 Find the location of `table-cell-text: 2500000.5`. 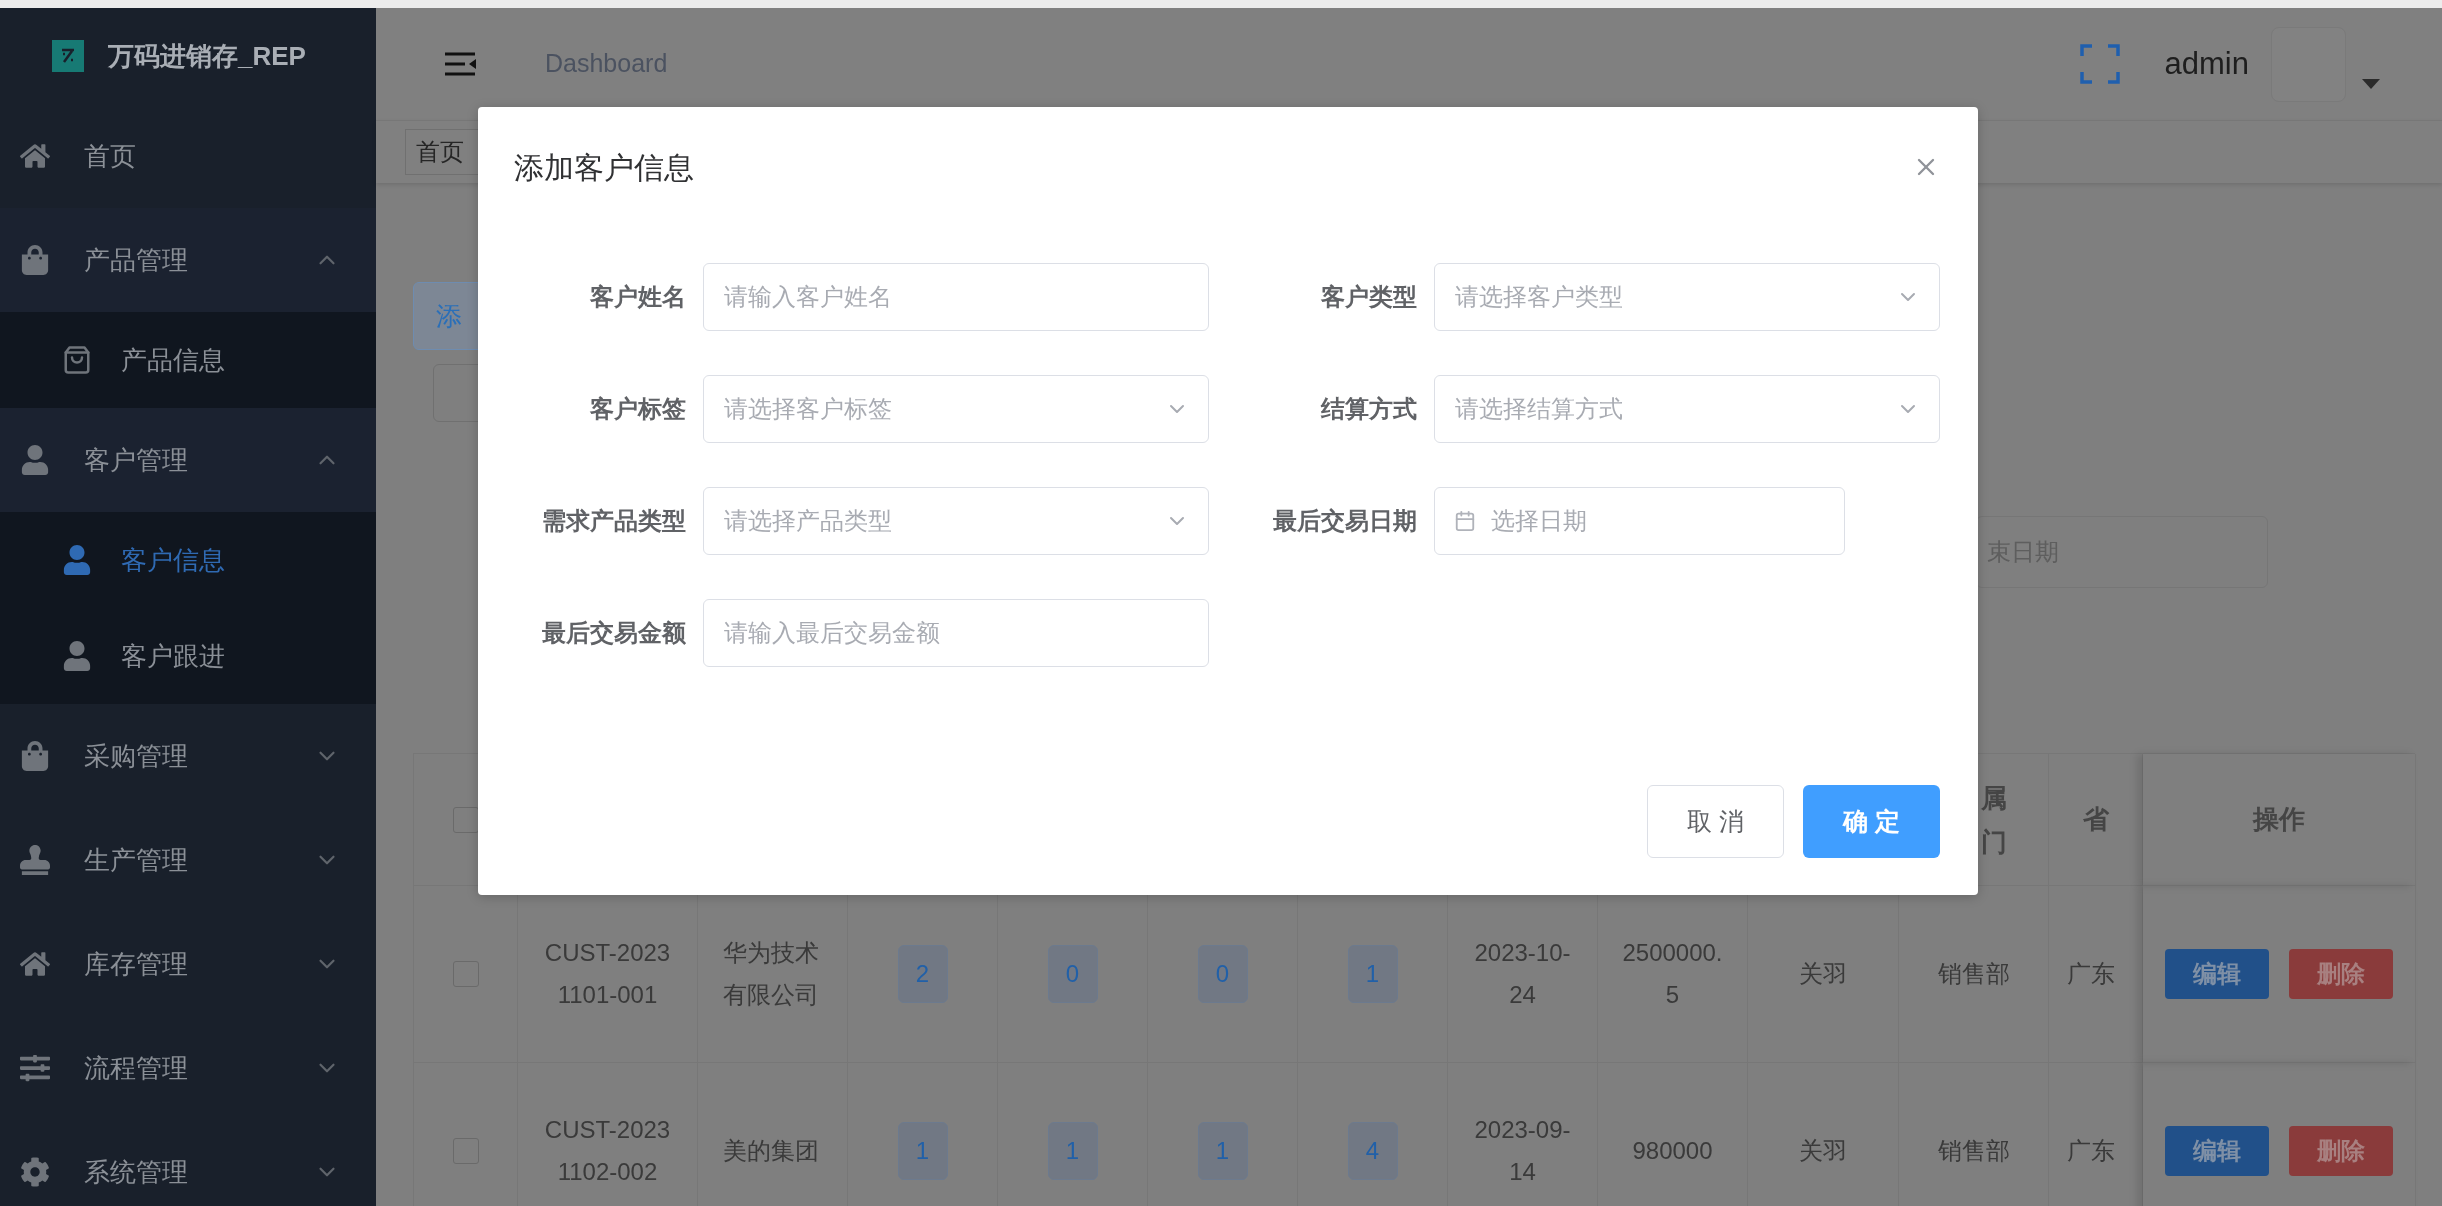

table-cell-text: 2500000.5 is located at coordinates (1672, 974).